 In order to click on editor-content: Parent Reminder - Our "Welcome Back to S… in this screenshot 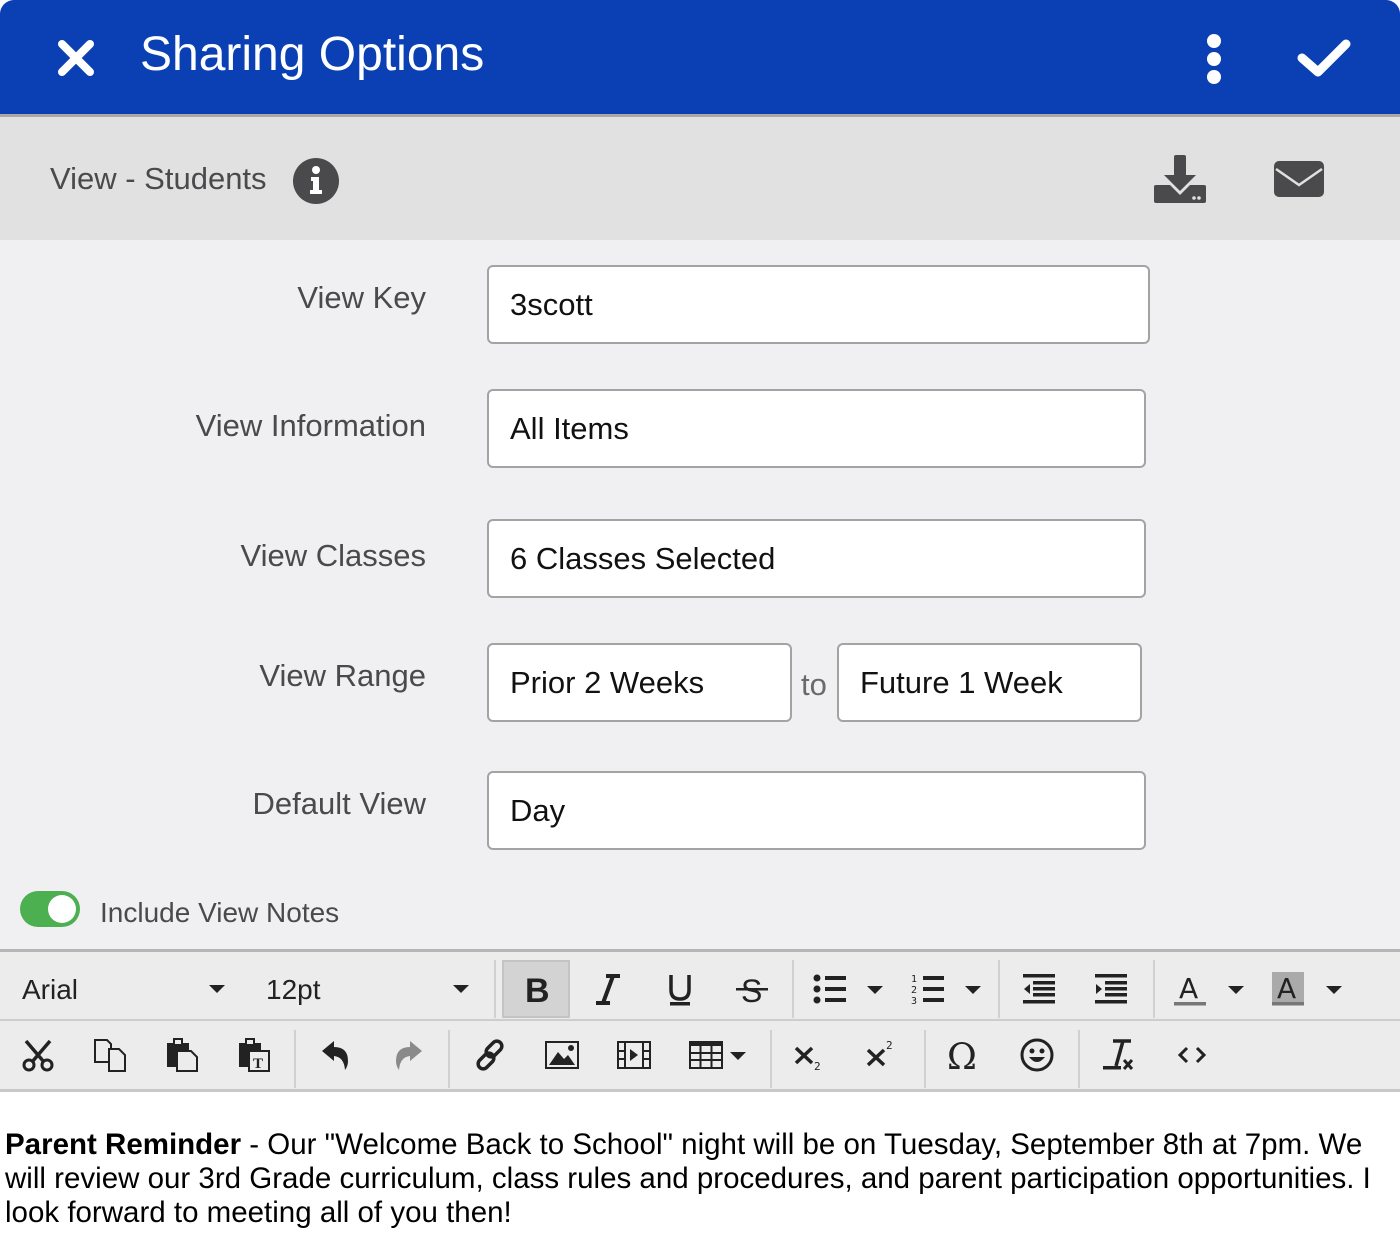, I will do `click(700, 1179)`.